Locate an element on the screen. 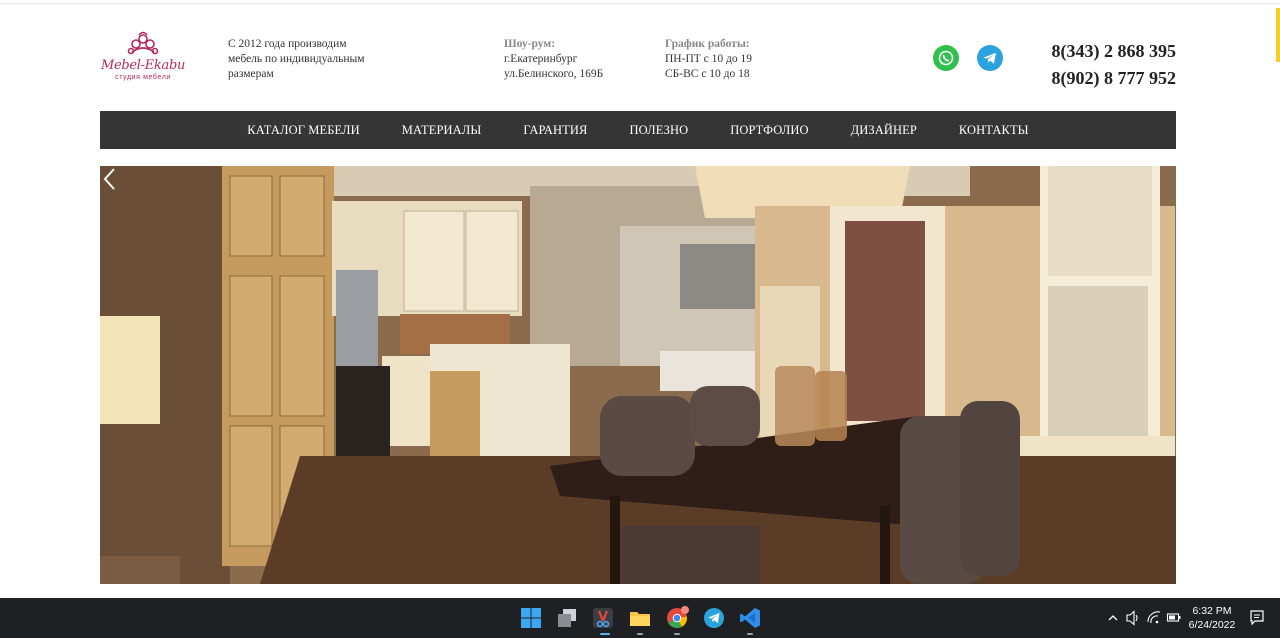 The image size is (1280, 638). nav-item-catalog: КАТАЛОГ МЕБЕЛИ is located at coordinates (303, 130).